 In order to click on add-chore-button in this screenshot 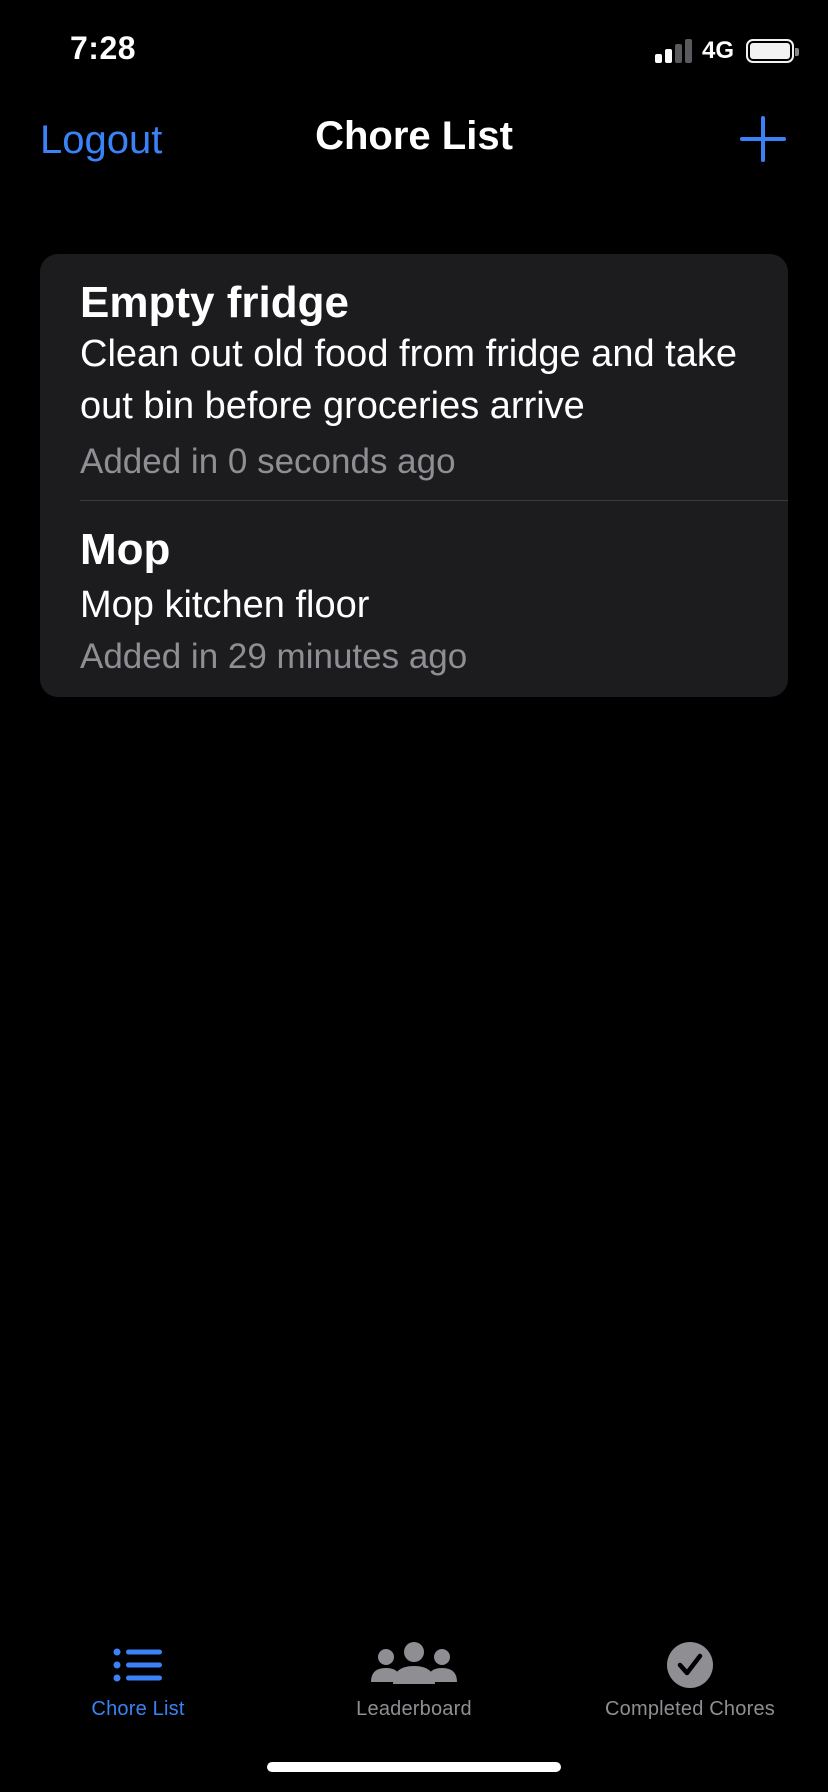, I will do `click(763, 139)`.